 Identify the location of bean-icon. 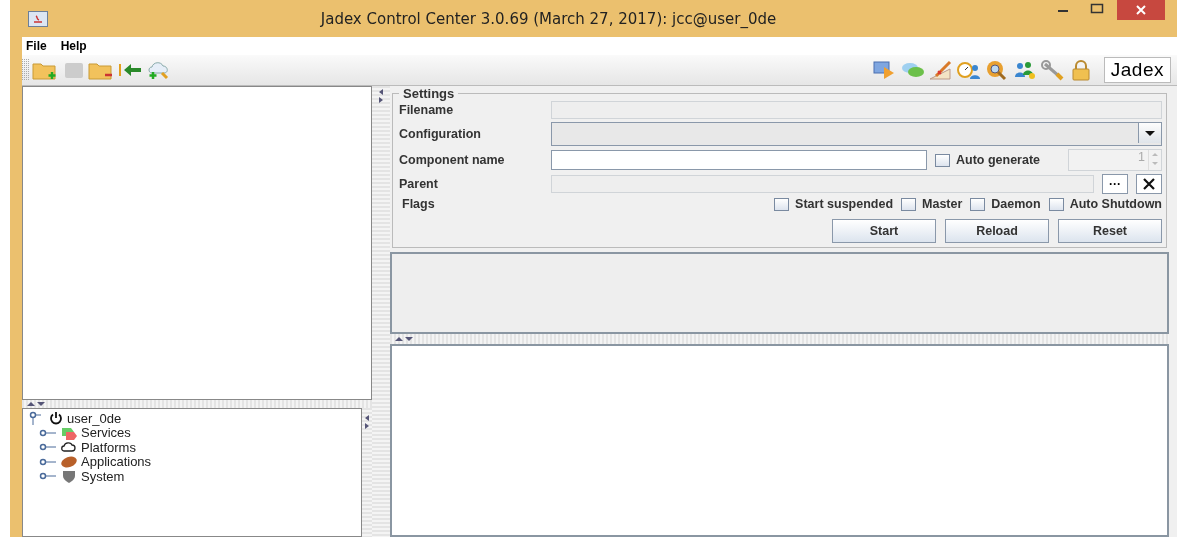
(69, 461).